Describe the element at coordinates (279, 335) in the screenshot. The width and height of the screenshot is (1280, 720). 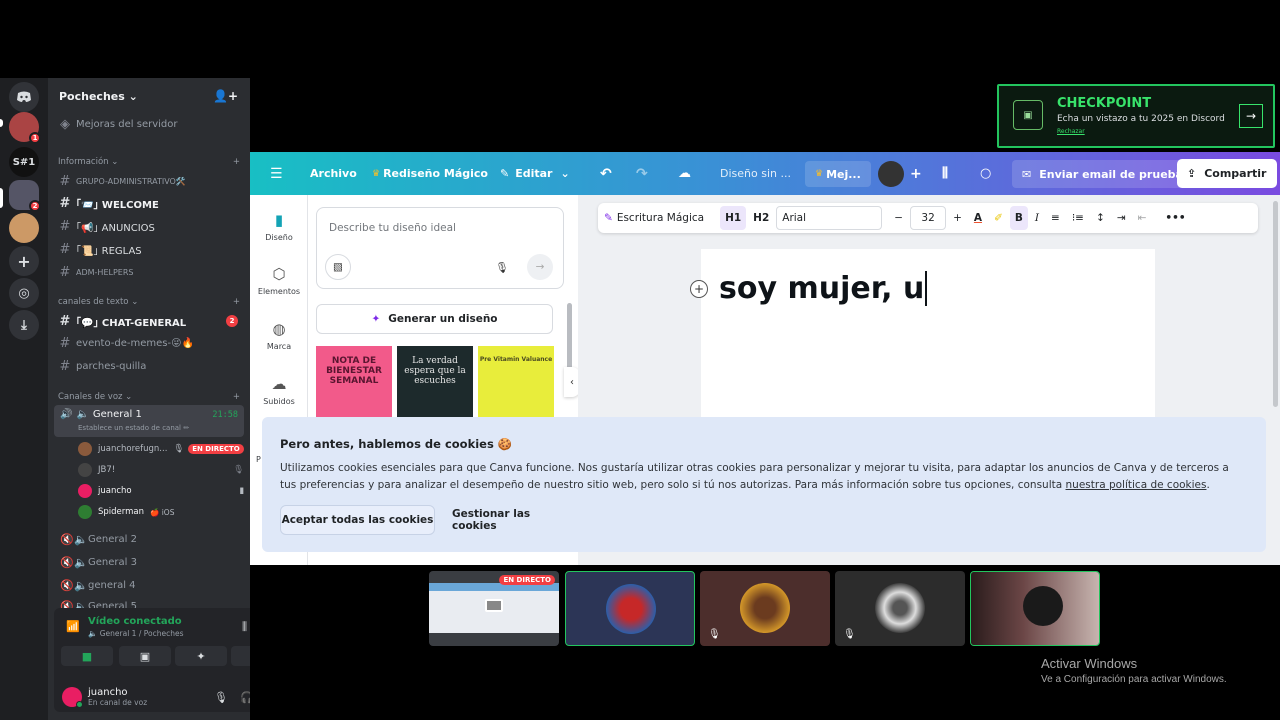
I see `side-marca: ◍ Marca` at that location.